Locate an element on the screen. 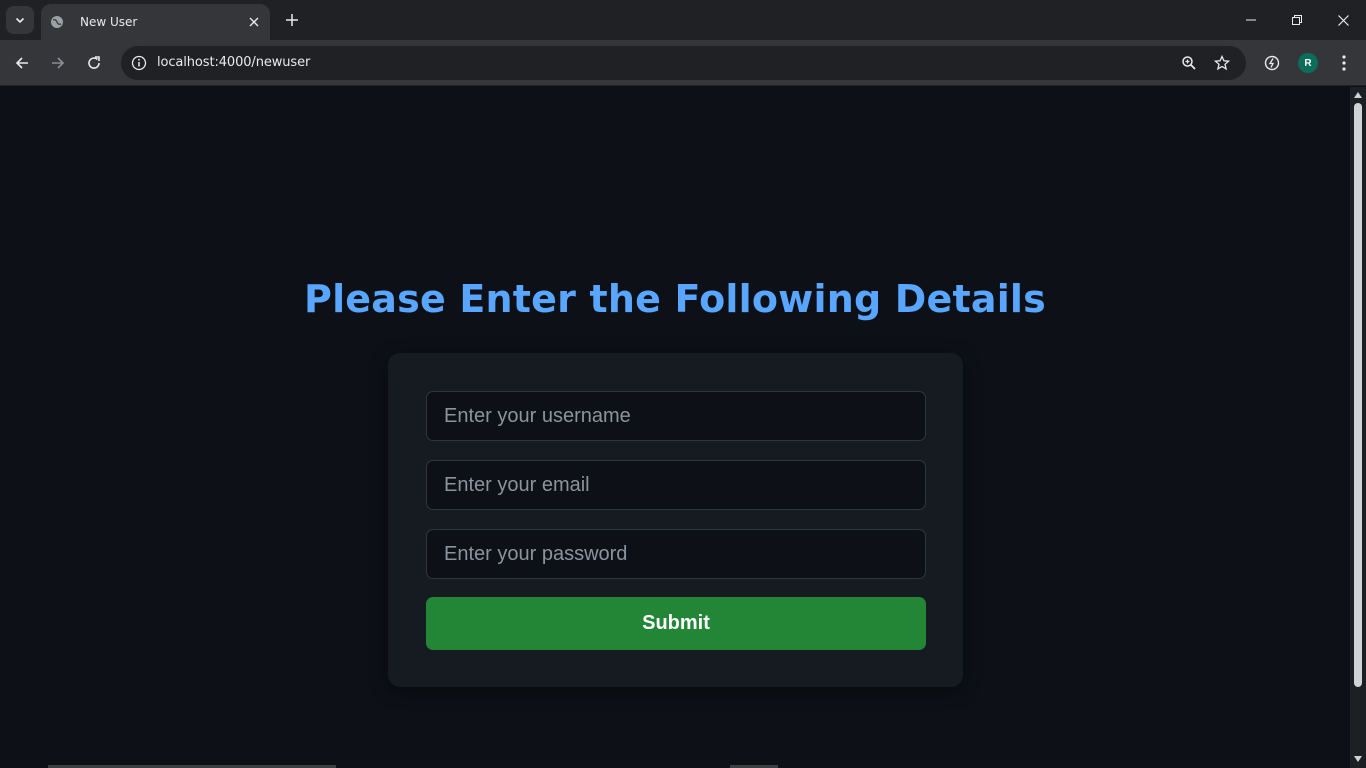 This screenshot has height=768, width=1366. performance-icon is located at coordinates (1272, 63).